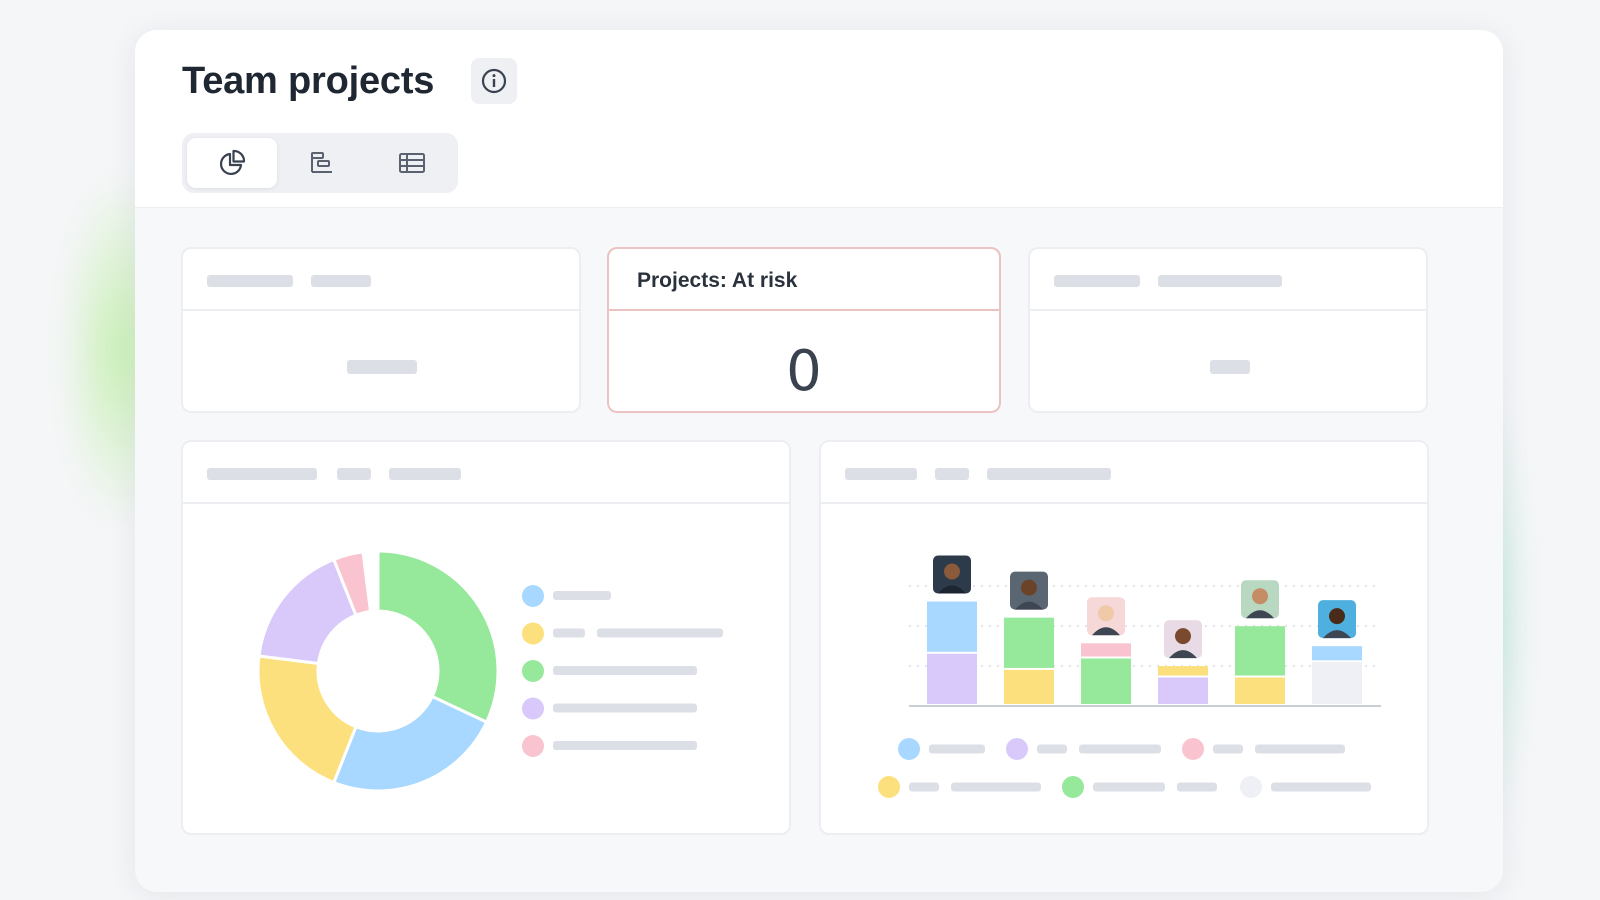  I want to click on kpi-card-at-risk-header: Projects: At risk, so click(804, 280).